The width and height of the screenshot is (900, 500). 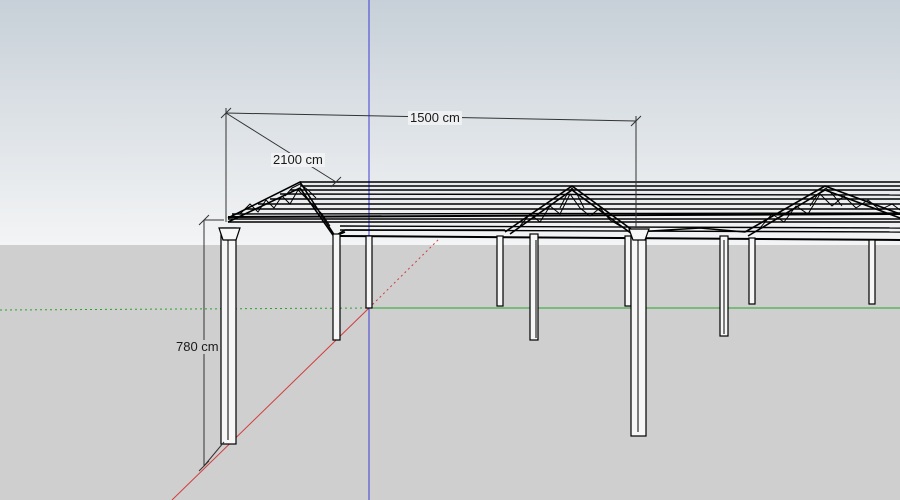 What do you see at coordinates (197, 347) in the screenshot?
I see `dimension-label-height: 780 cm` at bounding box center [197, 347].